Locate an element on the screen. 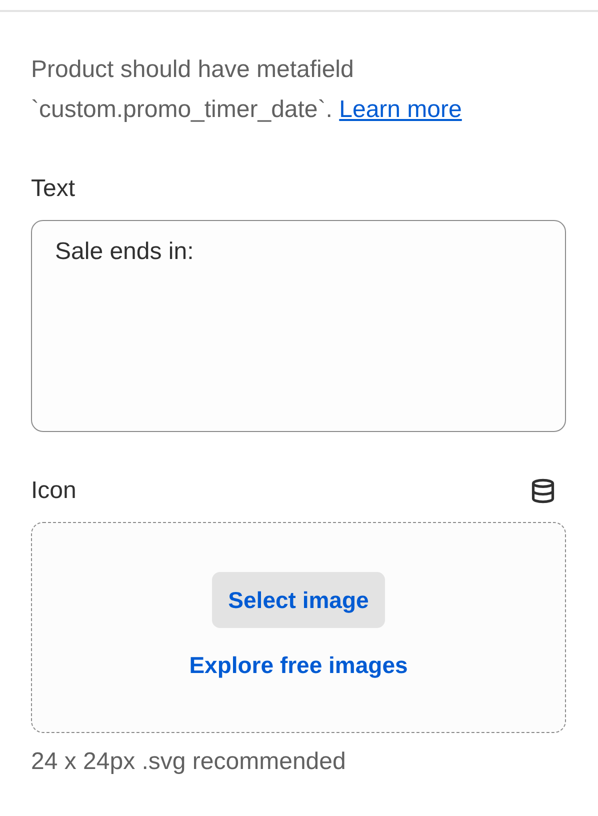  field-label: Text is located at coordinates (53, 189).